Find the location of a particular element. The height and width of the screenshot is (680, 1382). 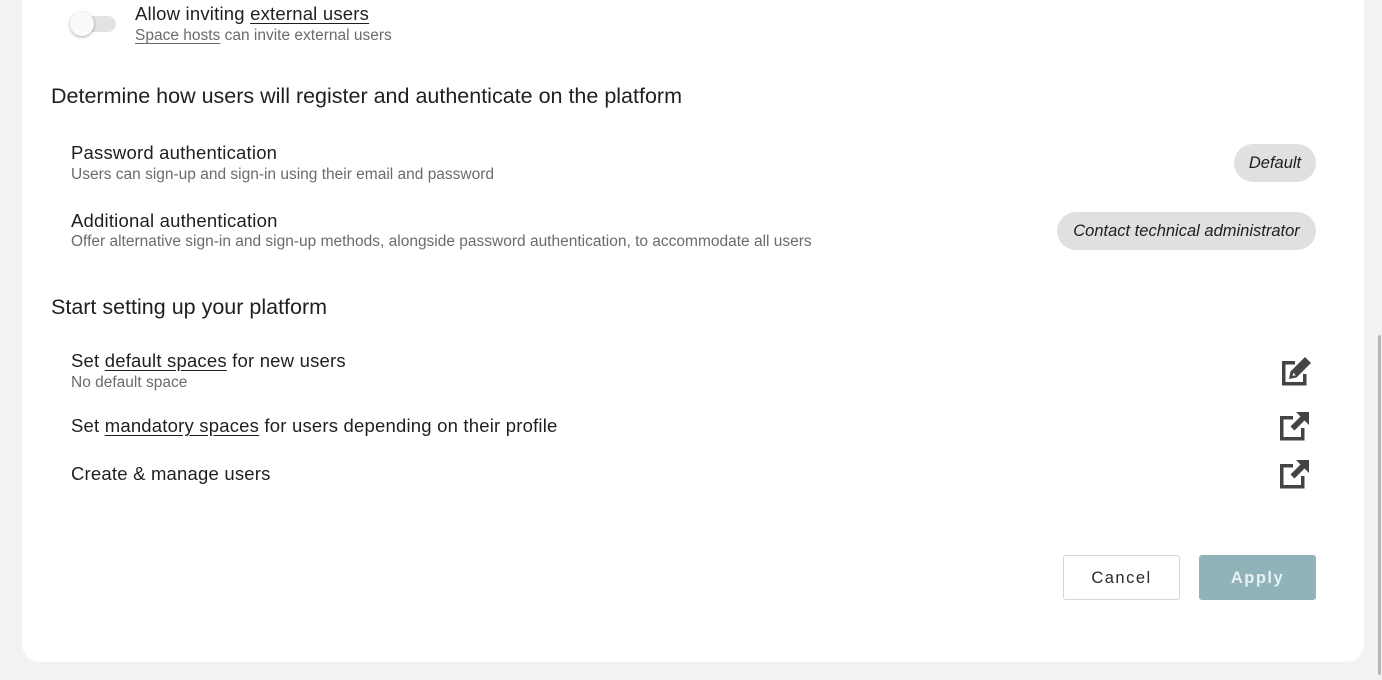

toggle-knob is located at coordinates (82, 24).